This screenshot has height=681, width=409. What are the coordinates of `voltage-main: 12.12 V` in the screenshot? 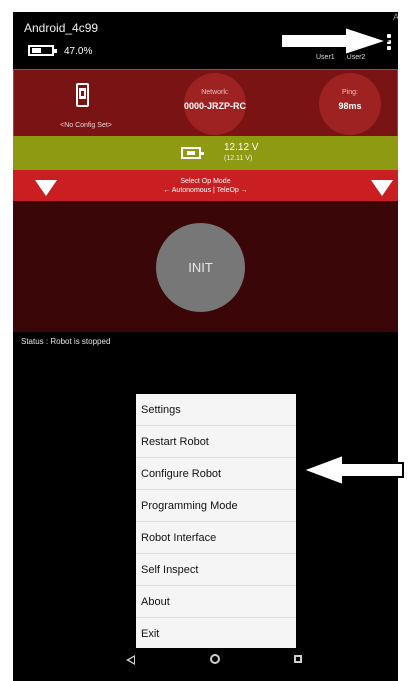 It's located at (241, 147).